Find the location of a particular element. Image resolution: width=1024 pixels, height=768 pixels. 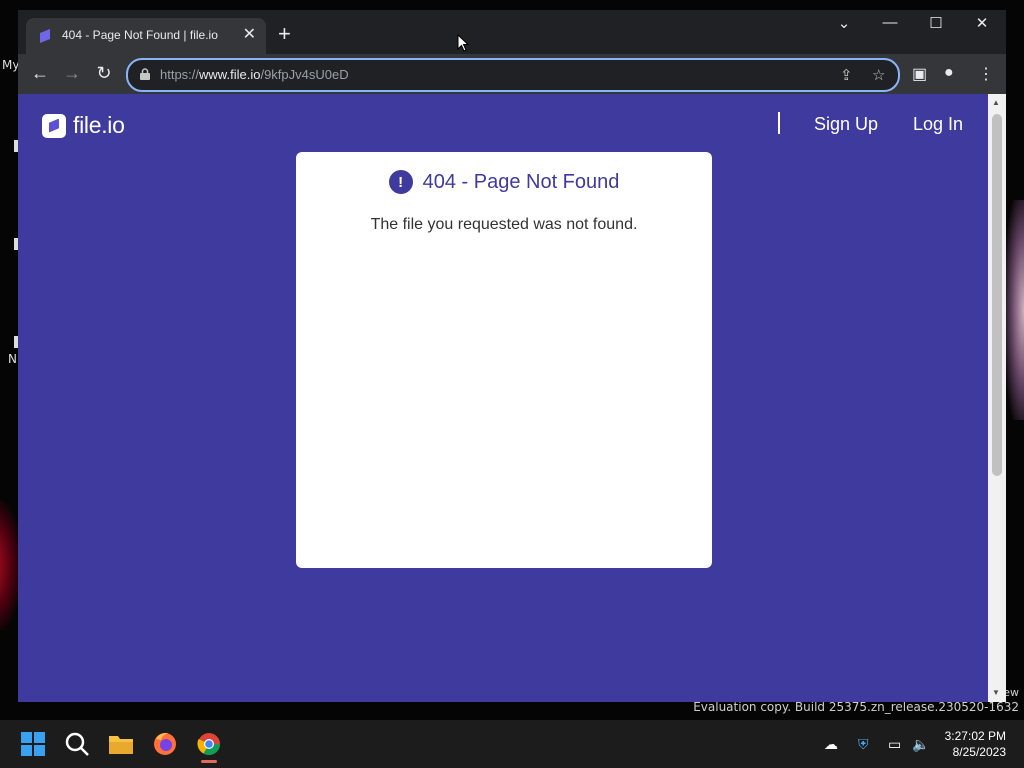

page-scrollbar: ▲ ▼ is located at coordinates (997, 398).